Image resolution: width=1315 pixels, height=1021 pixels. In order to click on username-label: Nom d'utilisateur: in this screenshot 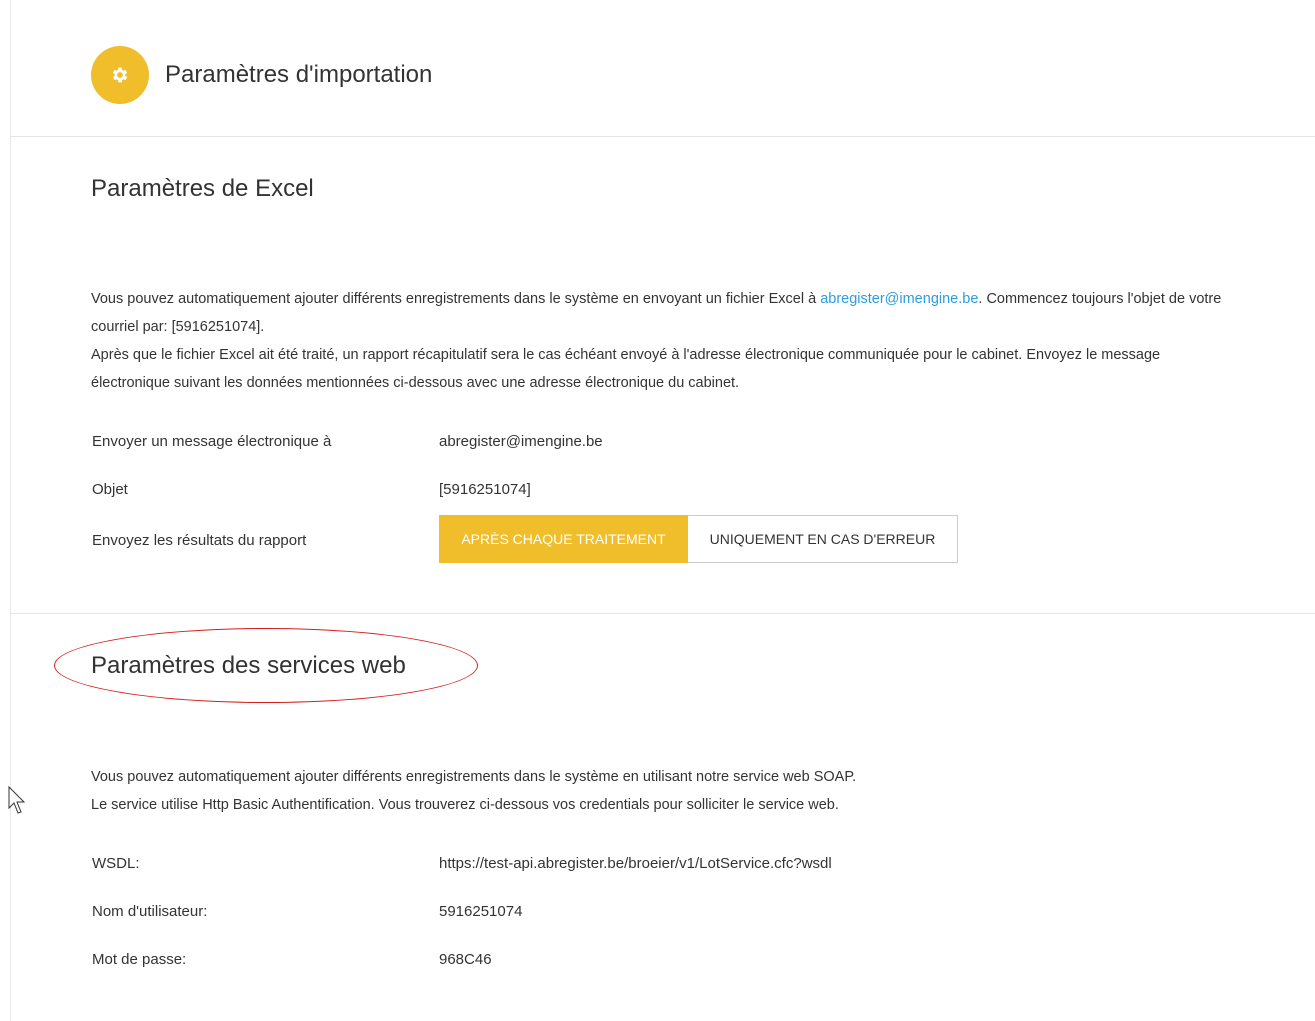, I will do `click(150, 911)`.